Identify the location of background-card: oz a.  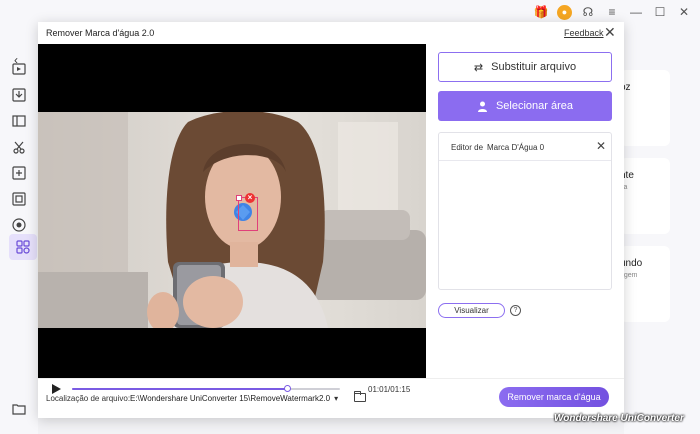
(645, 108).